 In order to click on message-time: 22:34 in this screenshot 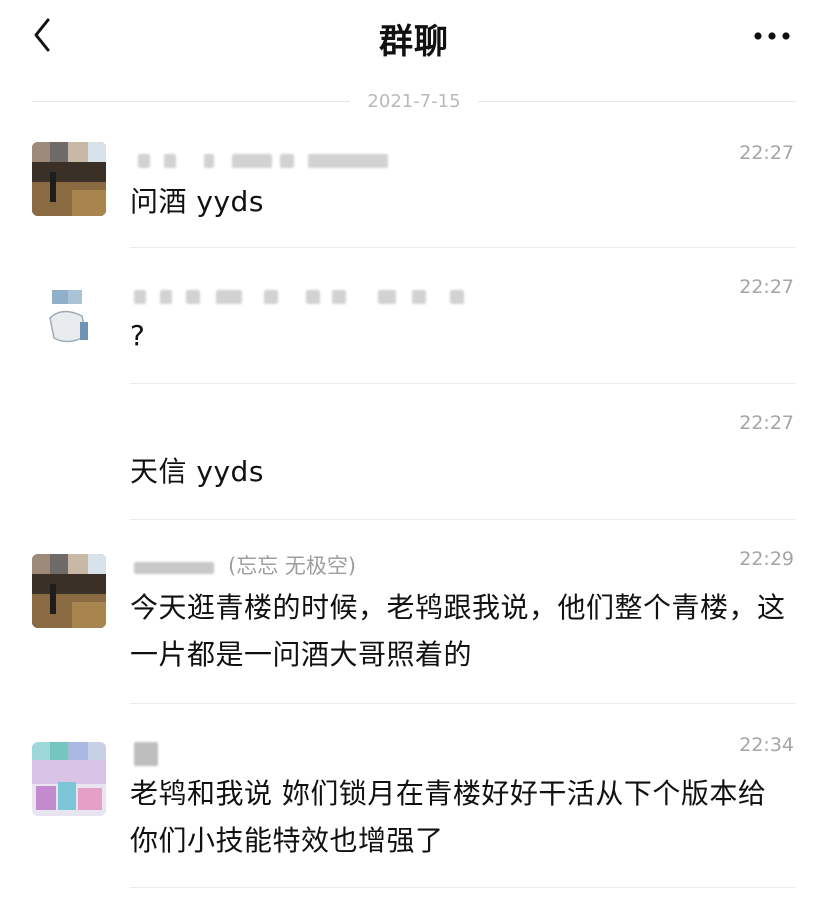, I will do `click(766, 745)`.